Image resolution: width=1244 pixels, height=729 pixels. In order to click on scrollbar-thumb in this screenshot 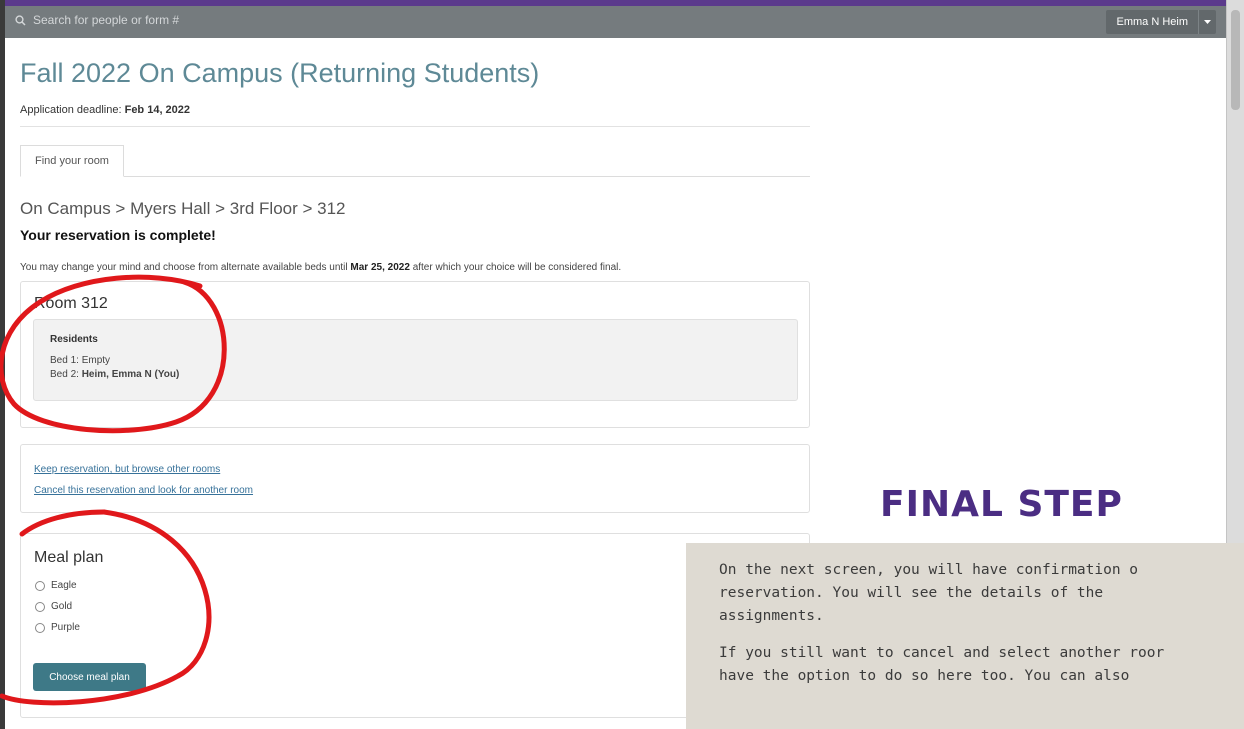, I will do `click(1235, 60)`.